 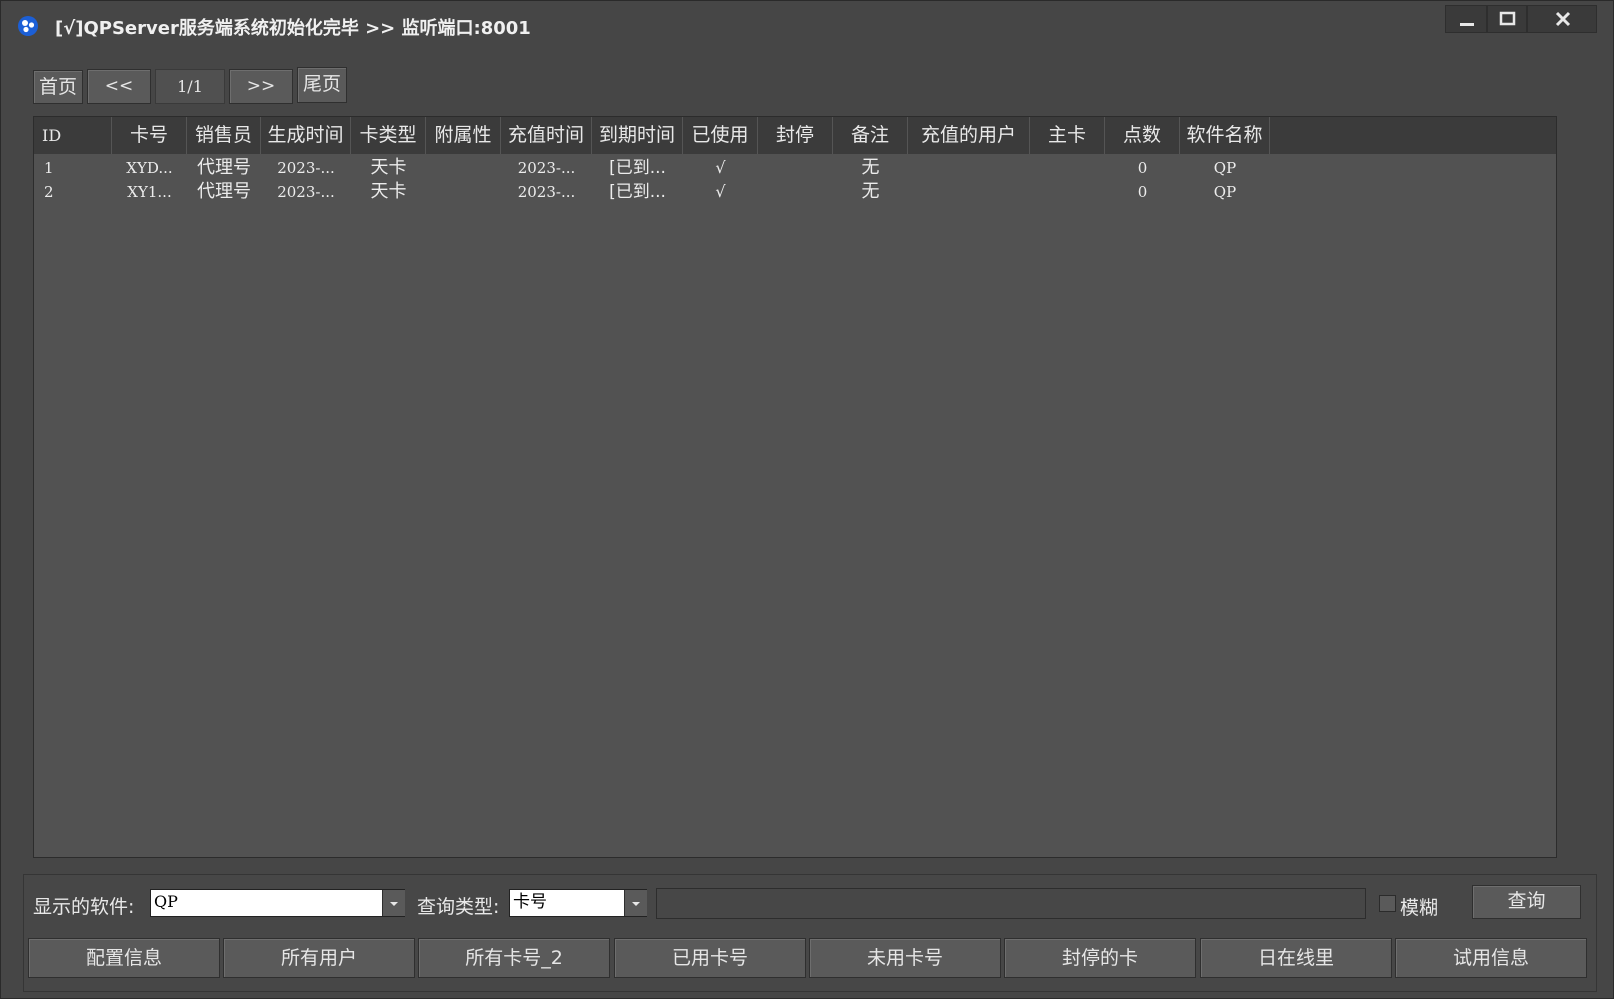 I want to click on query-button: 查询, so click(x=1526, y=902).